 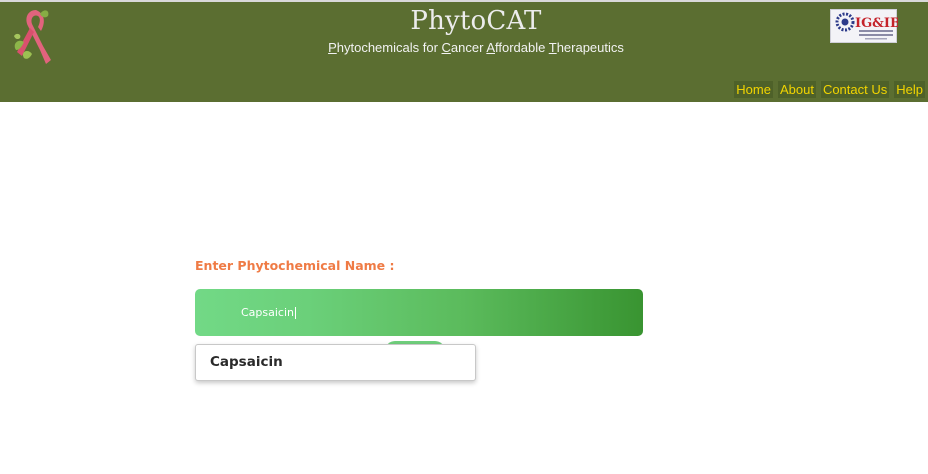 I want to click on search-input-value: Capsaicin, so click(x=268, y=312).